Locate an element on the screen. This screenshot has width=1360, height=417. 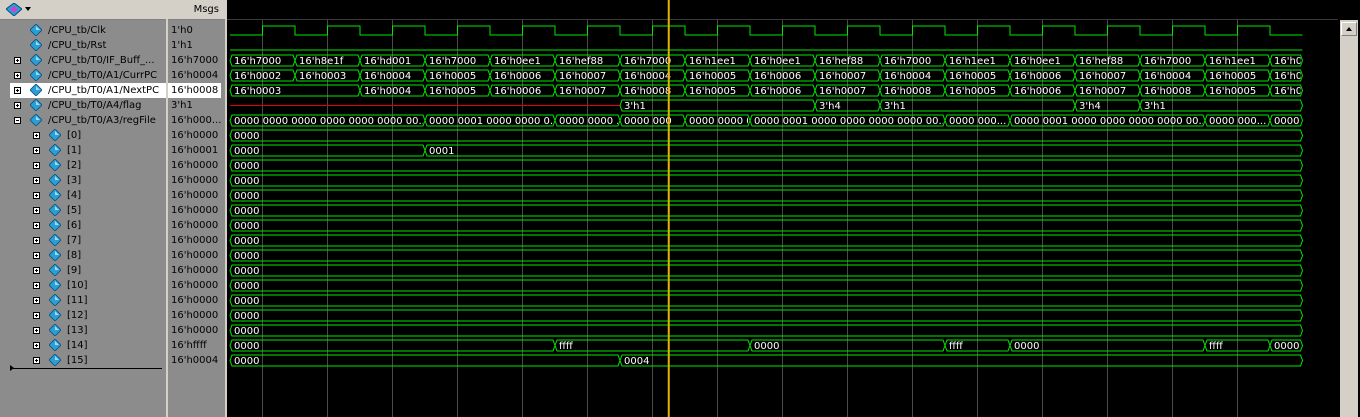
vertical-scrollbar is located at coordinates (1349, 218).